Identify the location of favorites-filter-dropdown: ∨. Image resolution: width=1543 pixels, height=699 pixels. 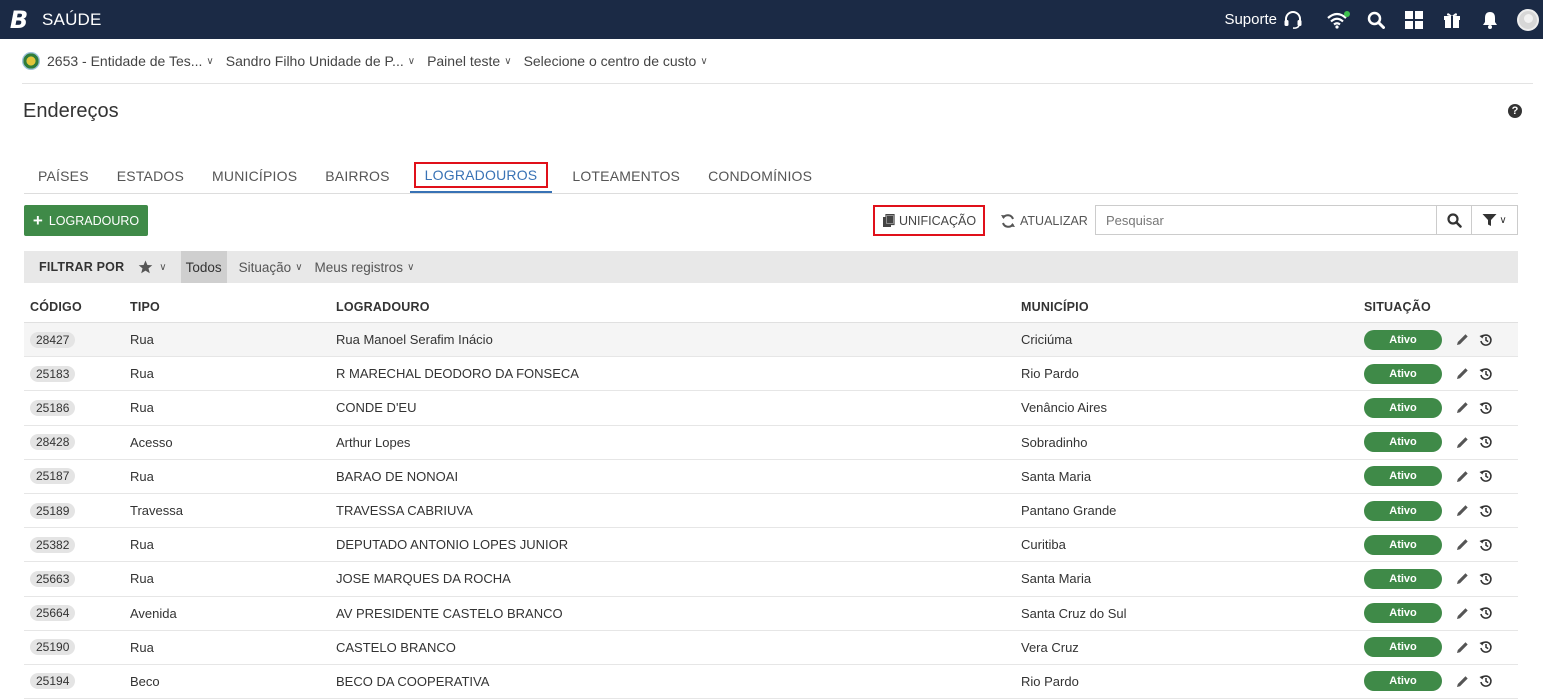
(152, 267).